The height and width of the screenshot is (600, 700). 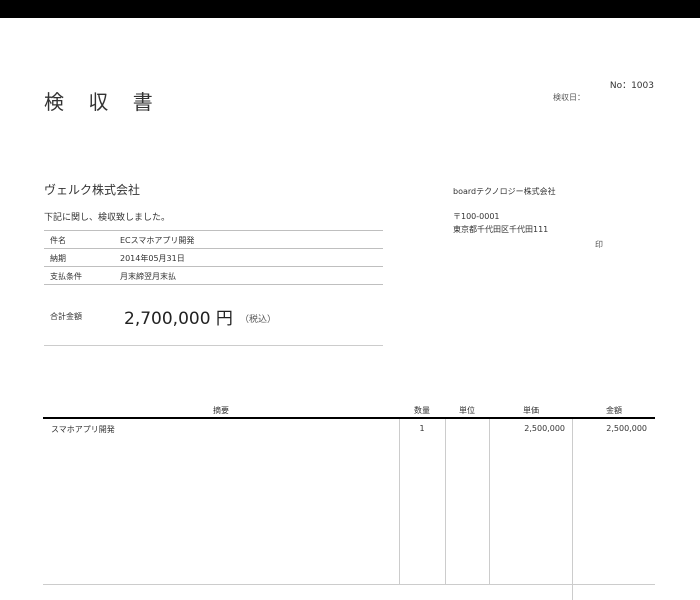 What do you see at coordinates (58, 258) in the screenshot?
I see `info-label: 納期` at bounding box center [58, 258].